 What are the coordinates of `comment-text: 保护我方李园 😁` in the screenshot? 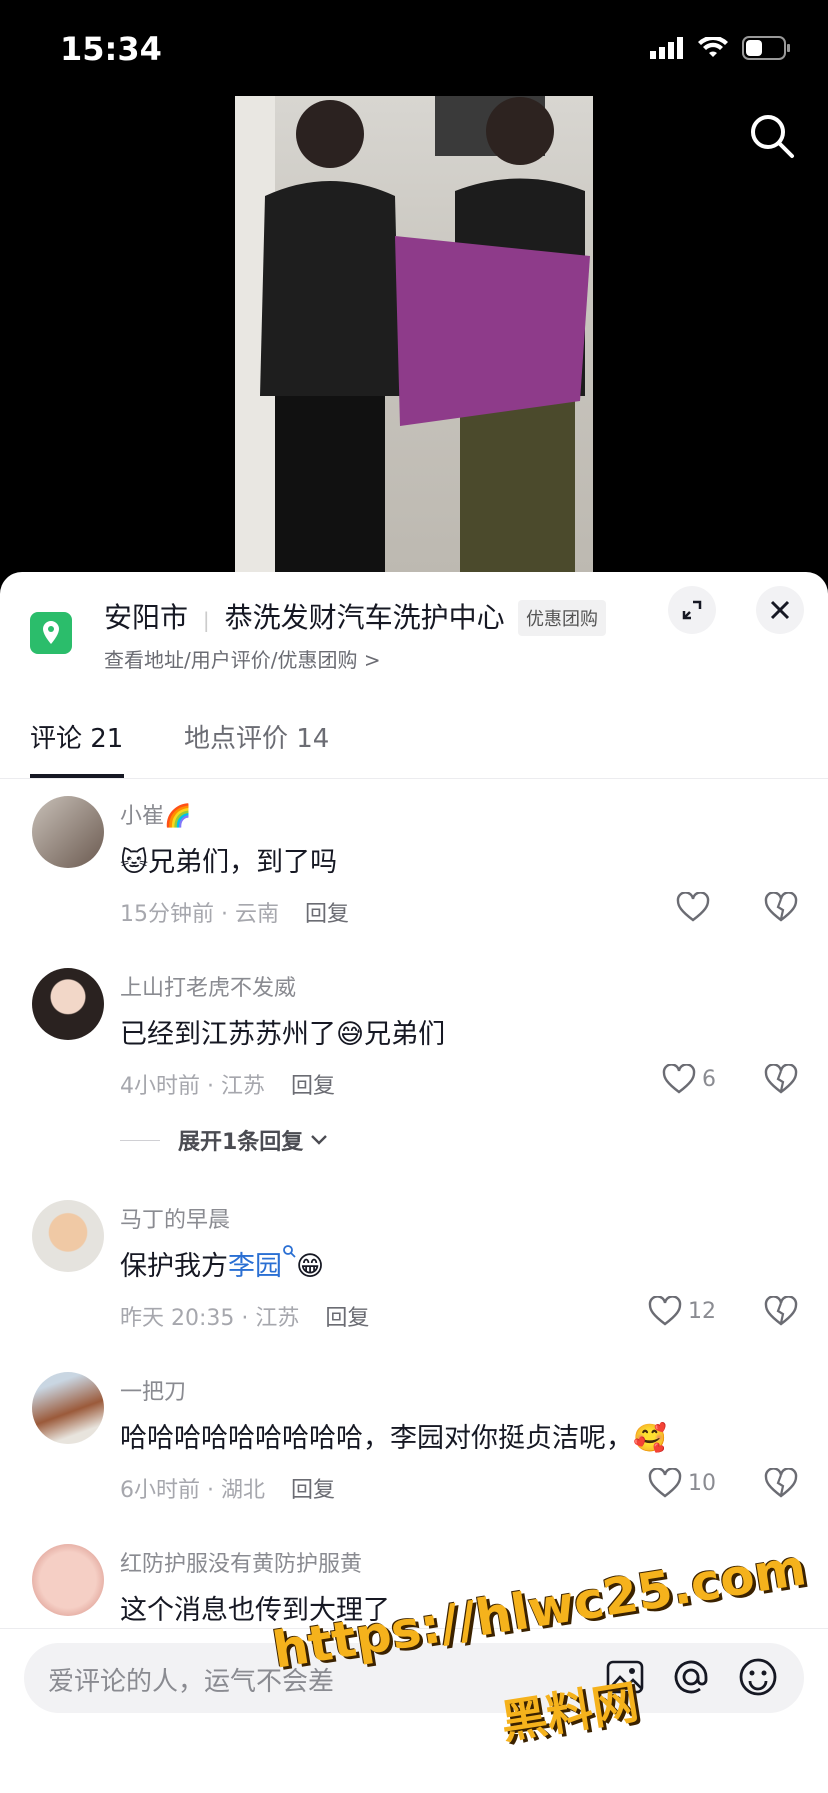 It's located at (222, 1263).